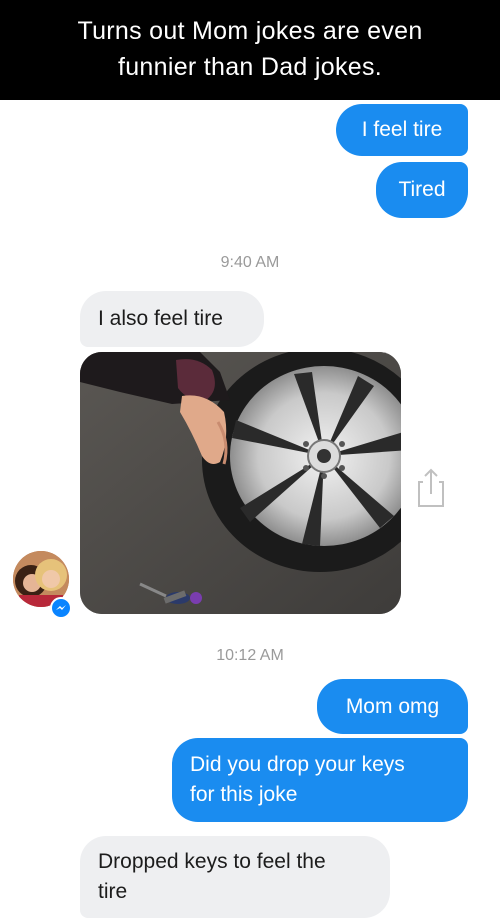 This screenshot has height=918, width=500. I want to click on message-text: I feel tire, so click(402, 129).